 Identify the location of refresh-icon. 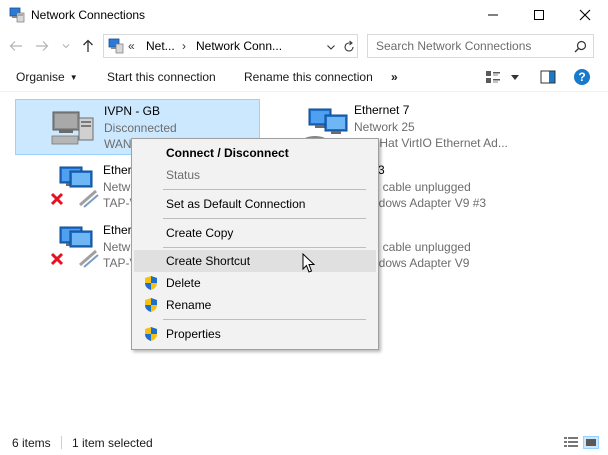
(349, 47).